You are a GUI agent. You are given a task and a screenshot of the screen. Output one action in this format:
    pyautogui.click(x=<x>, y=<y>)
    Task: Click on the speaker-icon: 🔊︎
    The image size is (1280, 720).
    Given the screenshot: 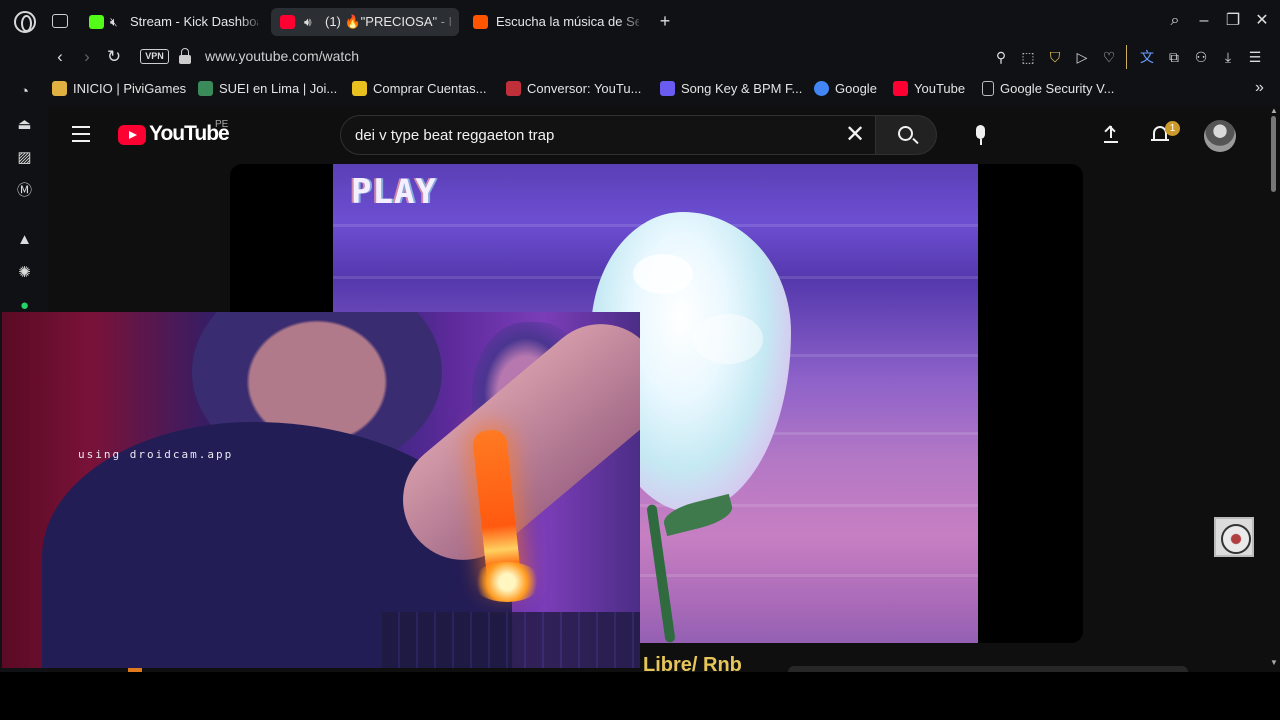 What is the action you would take?
    pyautogui.click(x=308, y=22)
    